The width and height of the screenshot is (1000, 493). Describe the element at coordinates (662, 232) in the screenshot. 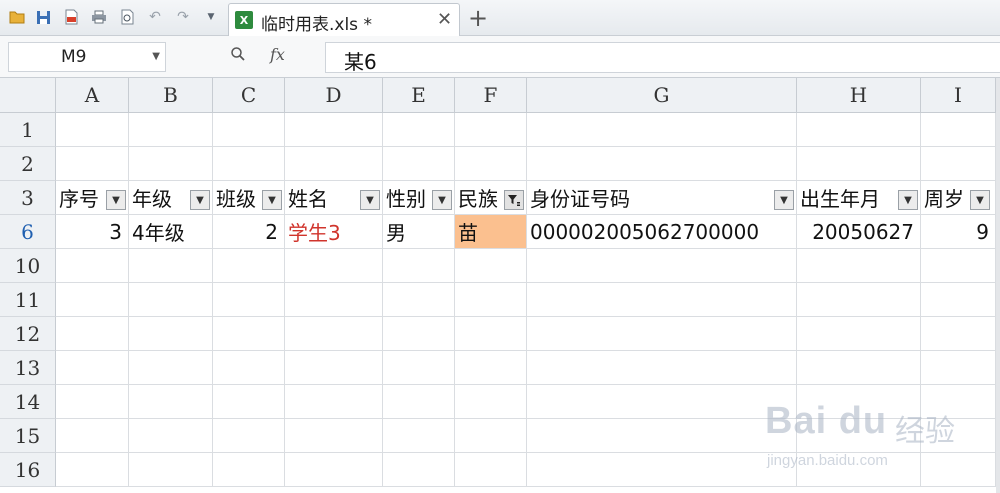

I see `cell-id-number: 000002005062700000` at that location.